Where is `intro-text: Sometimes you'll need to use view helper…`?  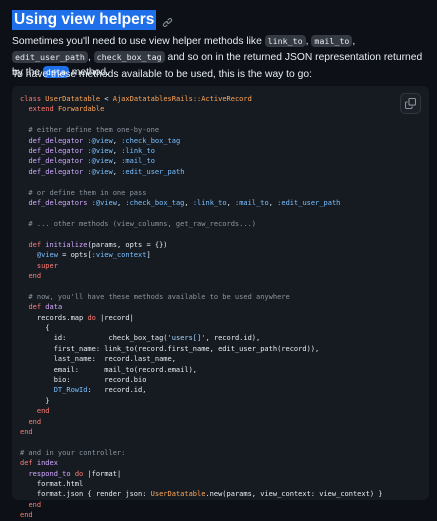
intro-text: Sometimes you'll need to use view helper… is located at coordinates (138, 41).